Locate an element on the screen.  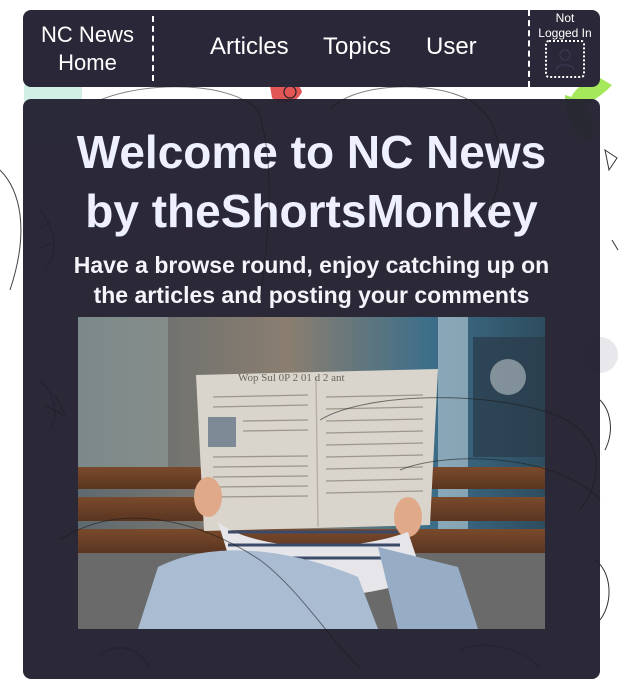
nav-home-label-line2: Home is located at coordinates (87, 62).